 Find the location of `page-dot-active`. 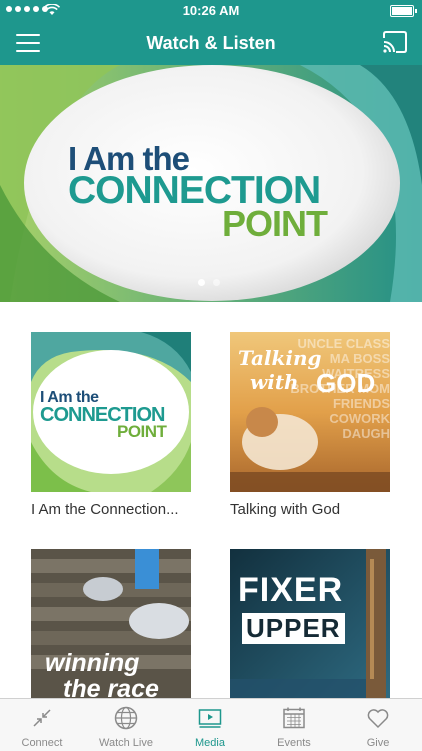

page-dot-active is located at coordinates (201, 282).